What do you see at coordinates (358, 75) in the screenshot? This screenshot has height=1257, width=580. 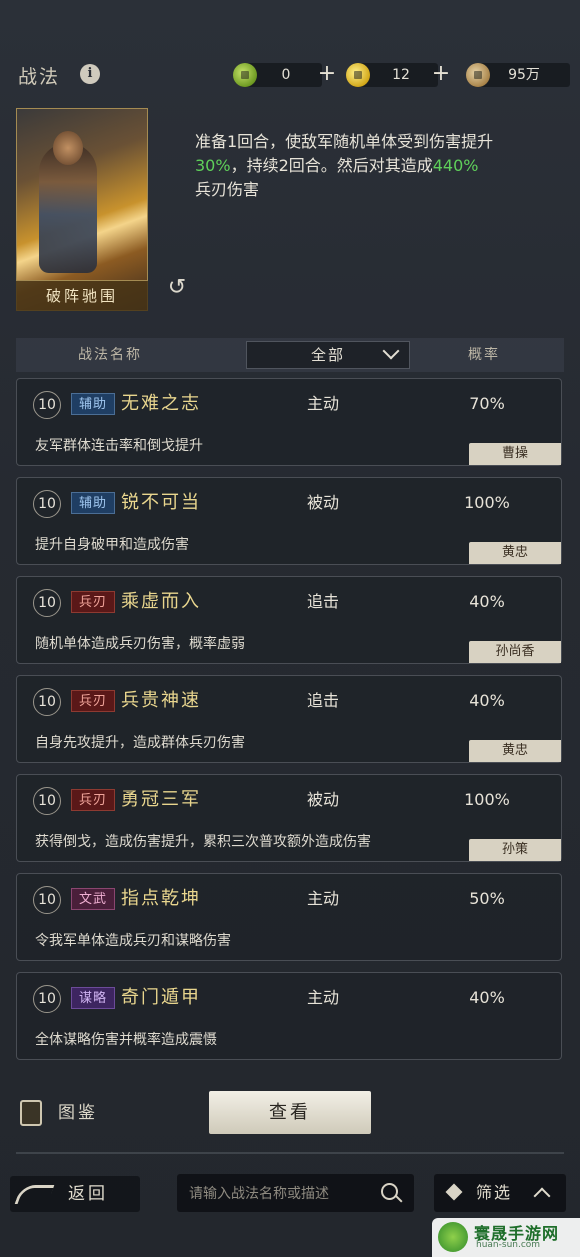 I see `gold-coin-icon` at bounding box center [358, 75].